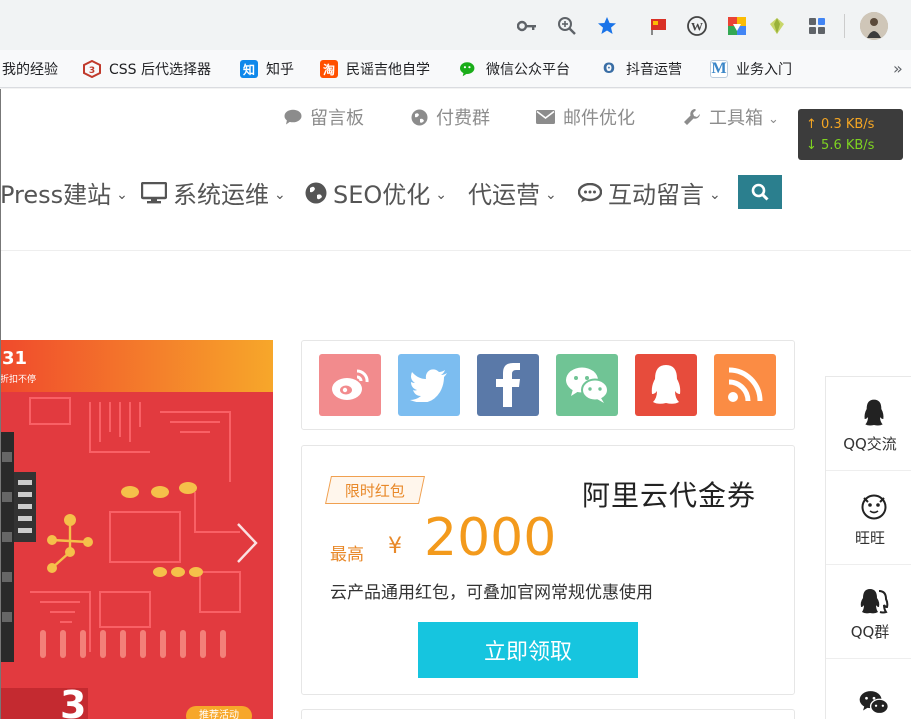  Describe the element at coordinates (337, 118) in the screenshot. I see `topnav-label: 留言板` at that location.